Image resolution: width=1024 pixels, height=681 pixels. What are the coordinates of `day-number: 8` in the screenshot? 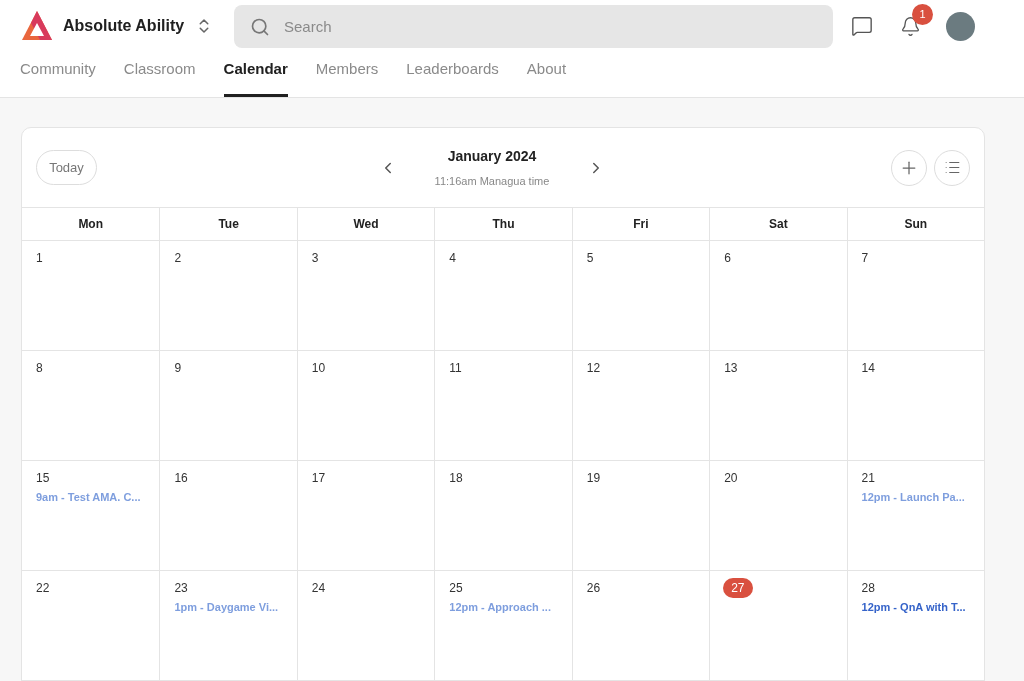 It's located at (39, 368).